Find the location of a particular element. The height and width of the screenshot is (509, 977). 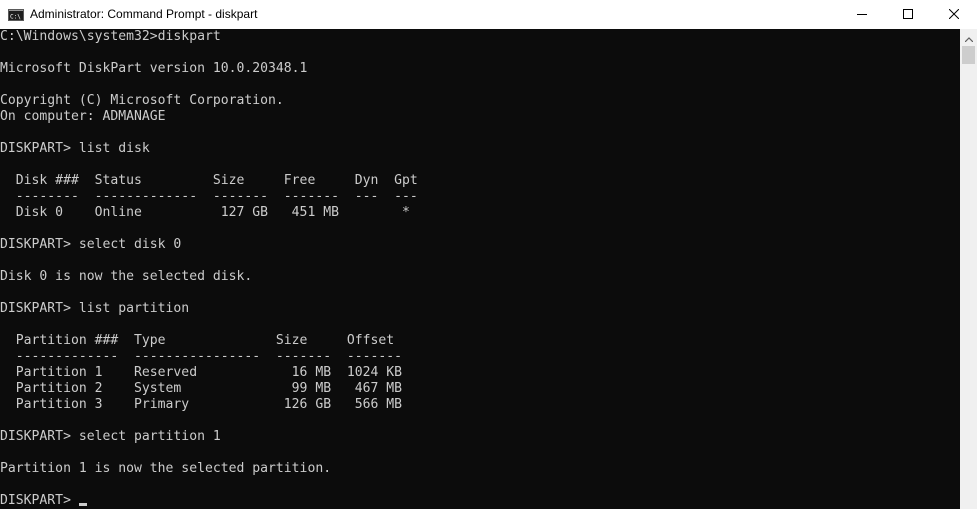

console-line: DISKPART> list partition is located at coordinates (95, 308).